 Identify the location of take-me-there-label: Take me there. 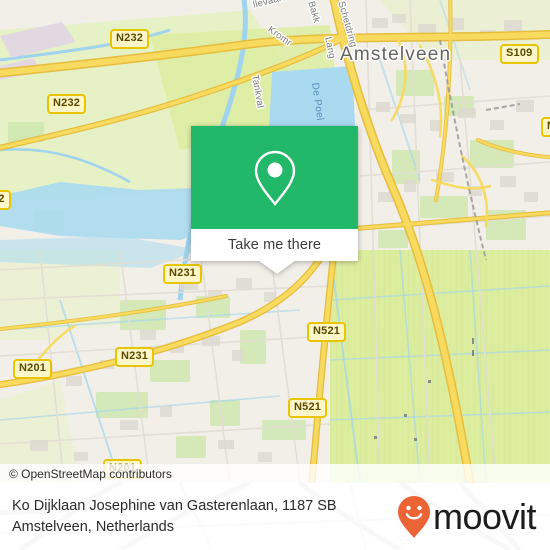
(274, 245).